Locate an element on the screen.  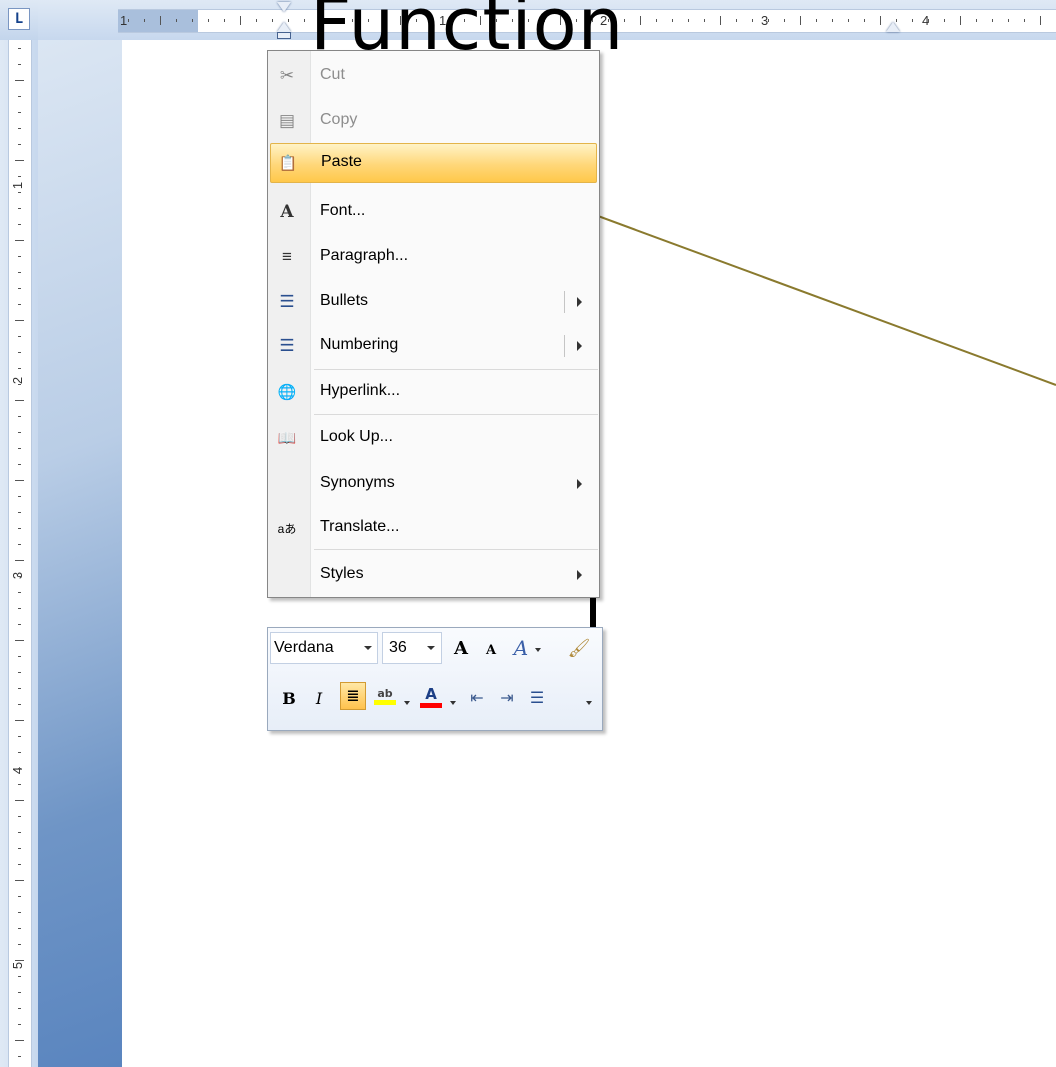
grow-font-button: A is located at coordinates (461, 648).